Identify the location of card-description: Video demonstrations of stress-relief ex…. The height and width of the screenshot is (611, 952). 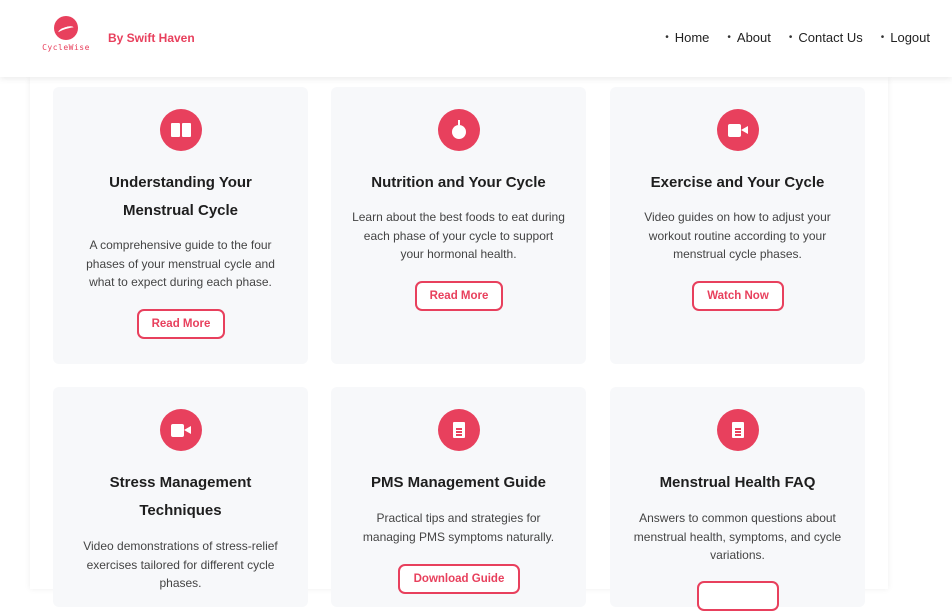
(180, 564).